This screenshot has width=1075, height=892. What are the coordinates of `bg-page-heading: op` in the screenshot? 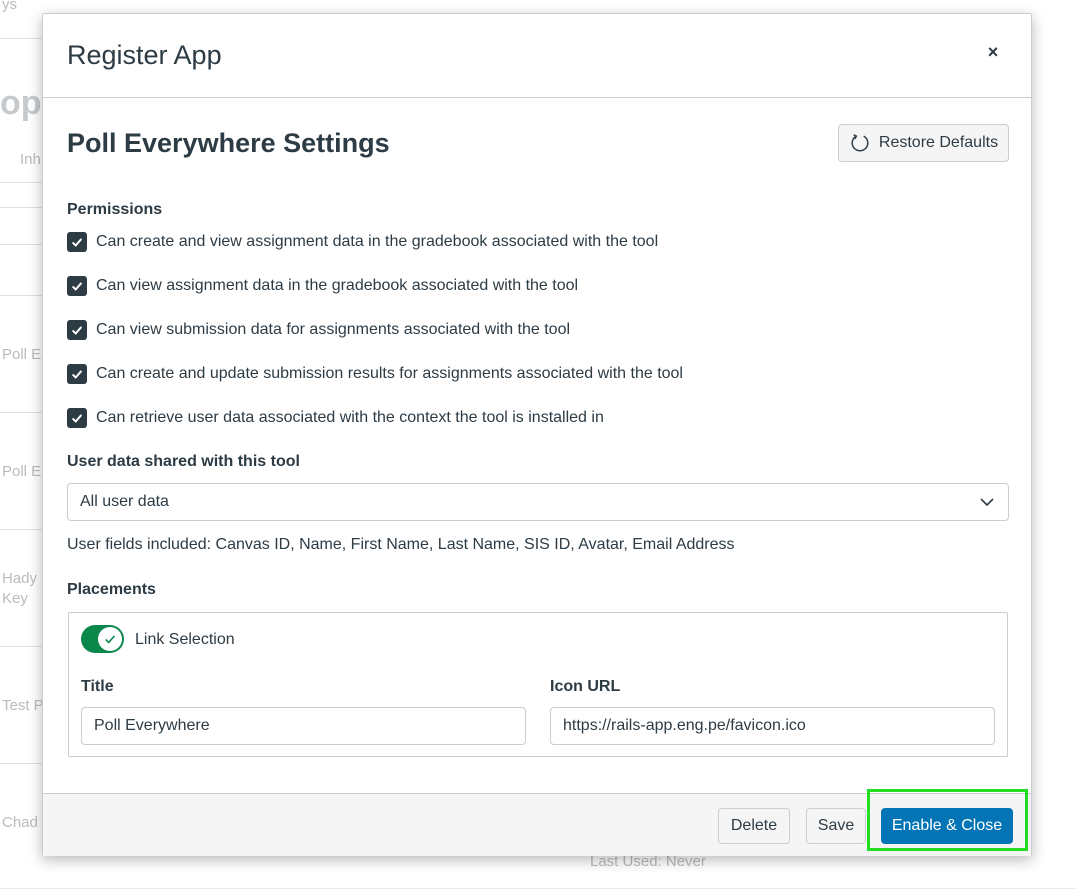 It's located at (21, 103).